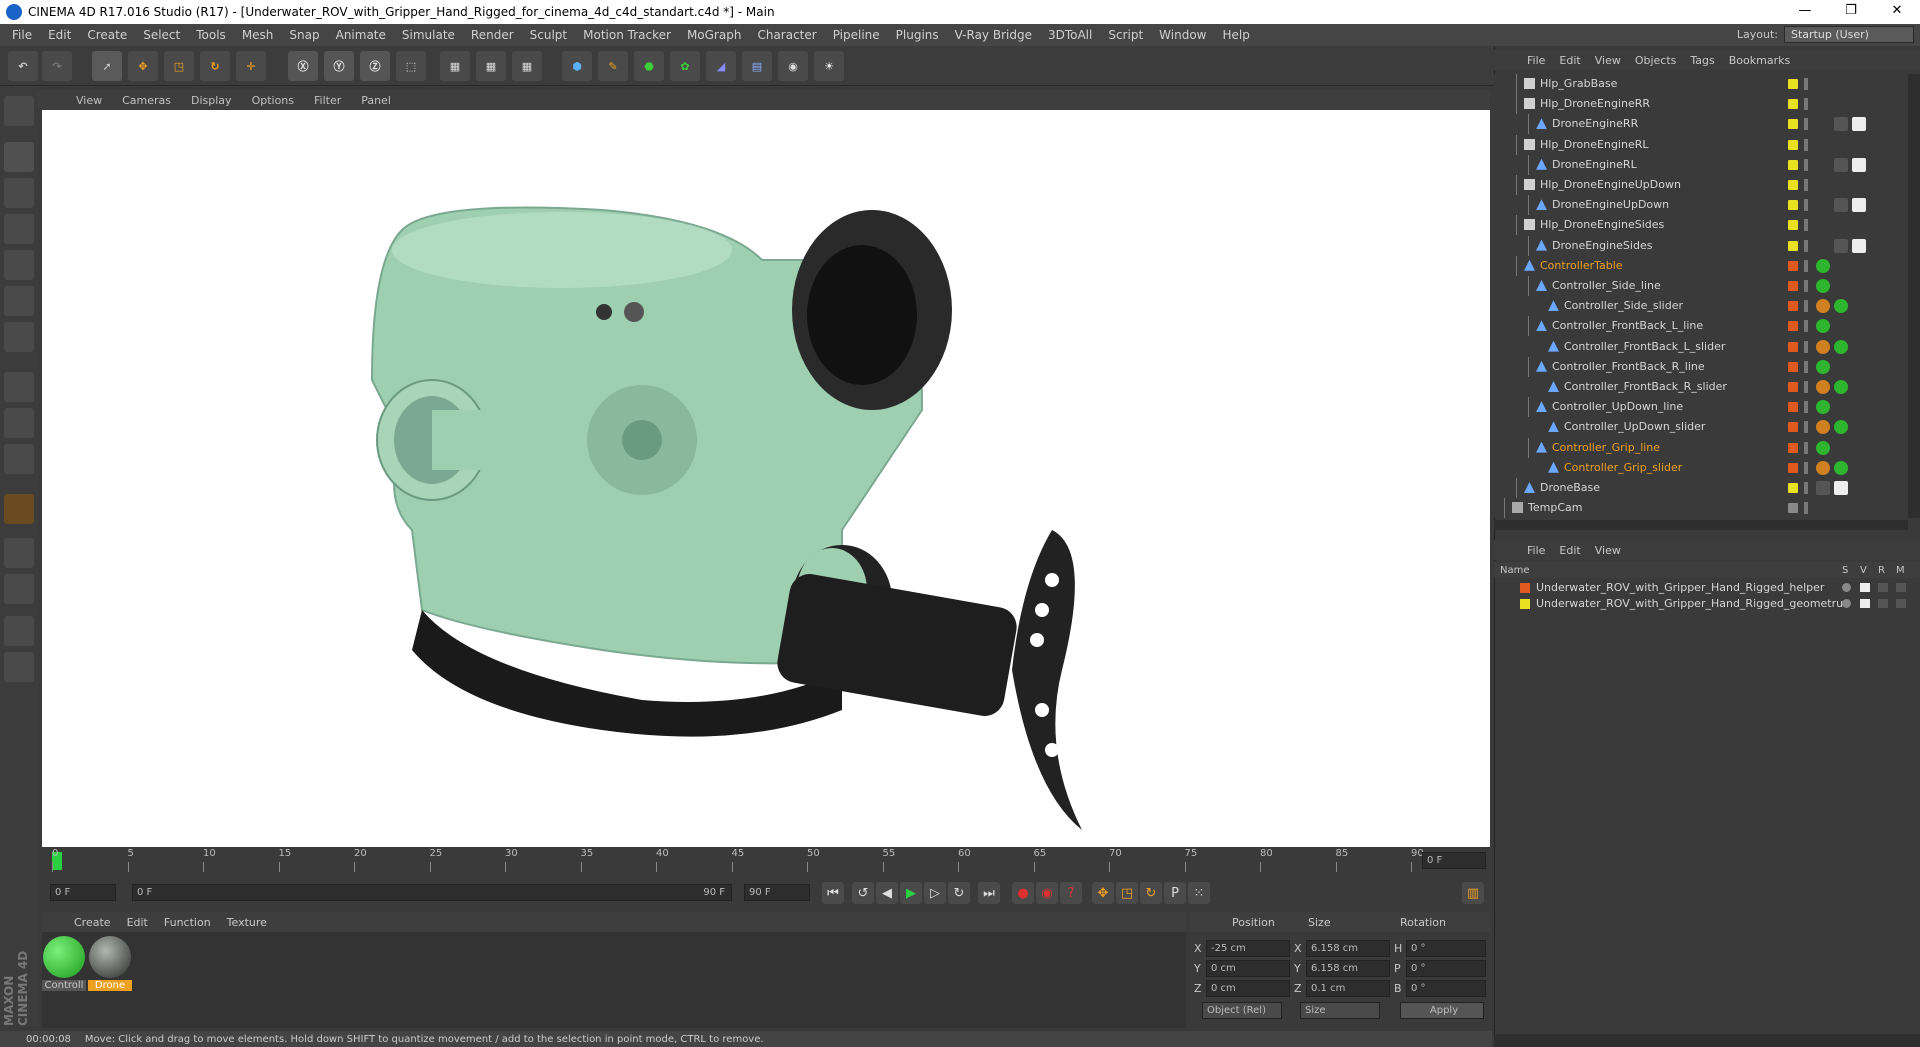 This screenshot has width=1920, height=1047. I want to click on material-drone: Drone, so click(110, 965).